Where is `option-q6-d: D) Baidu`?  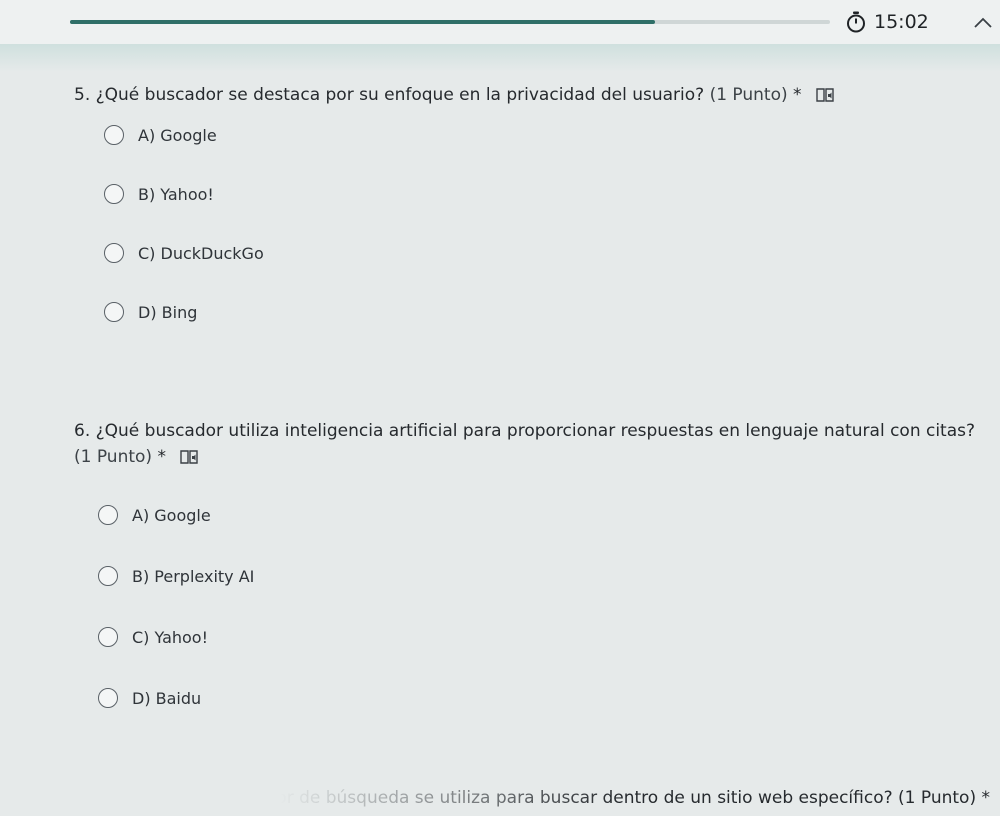 option-q6-d: D) Baidu is located at coordinates (149, 698).